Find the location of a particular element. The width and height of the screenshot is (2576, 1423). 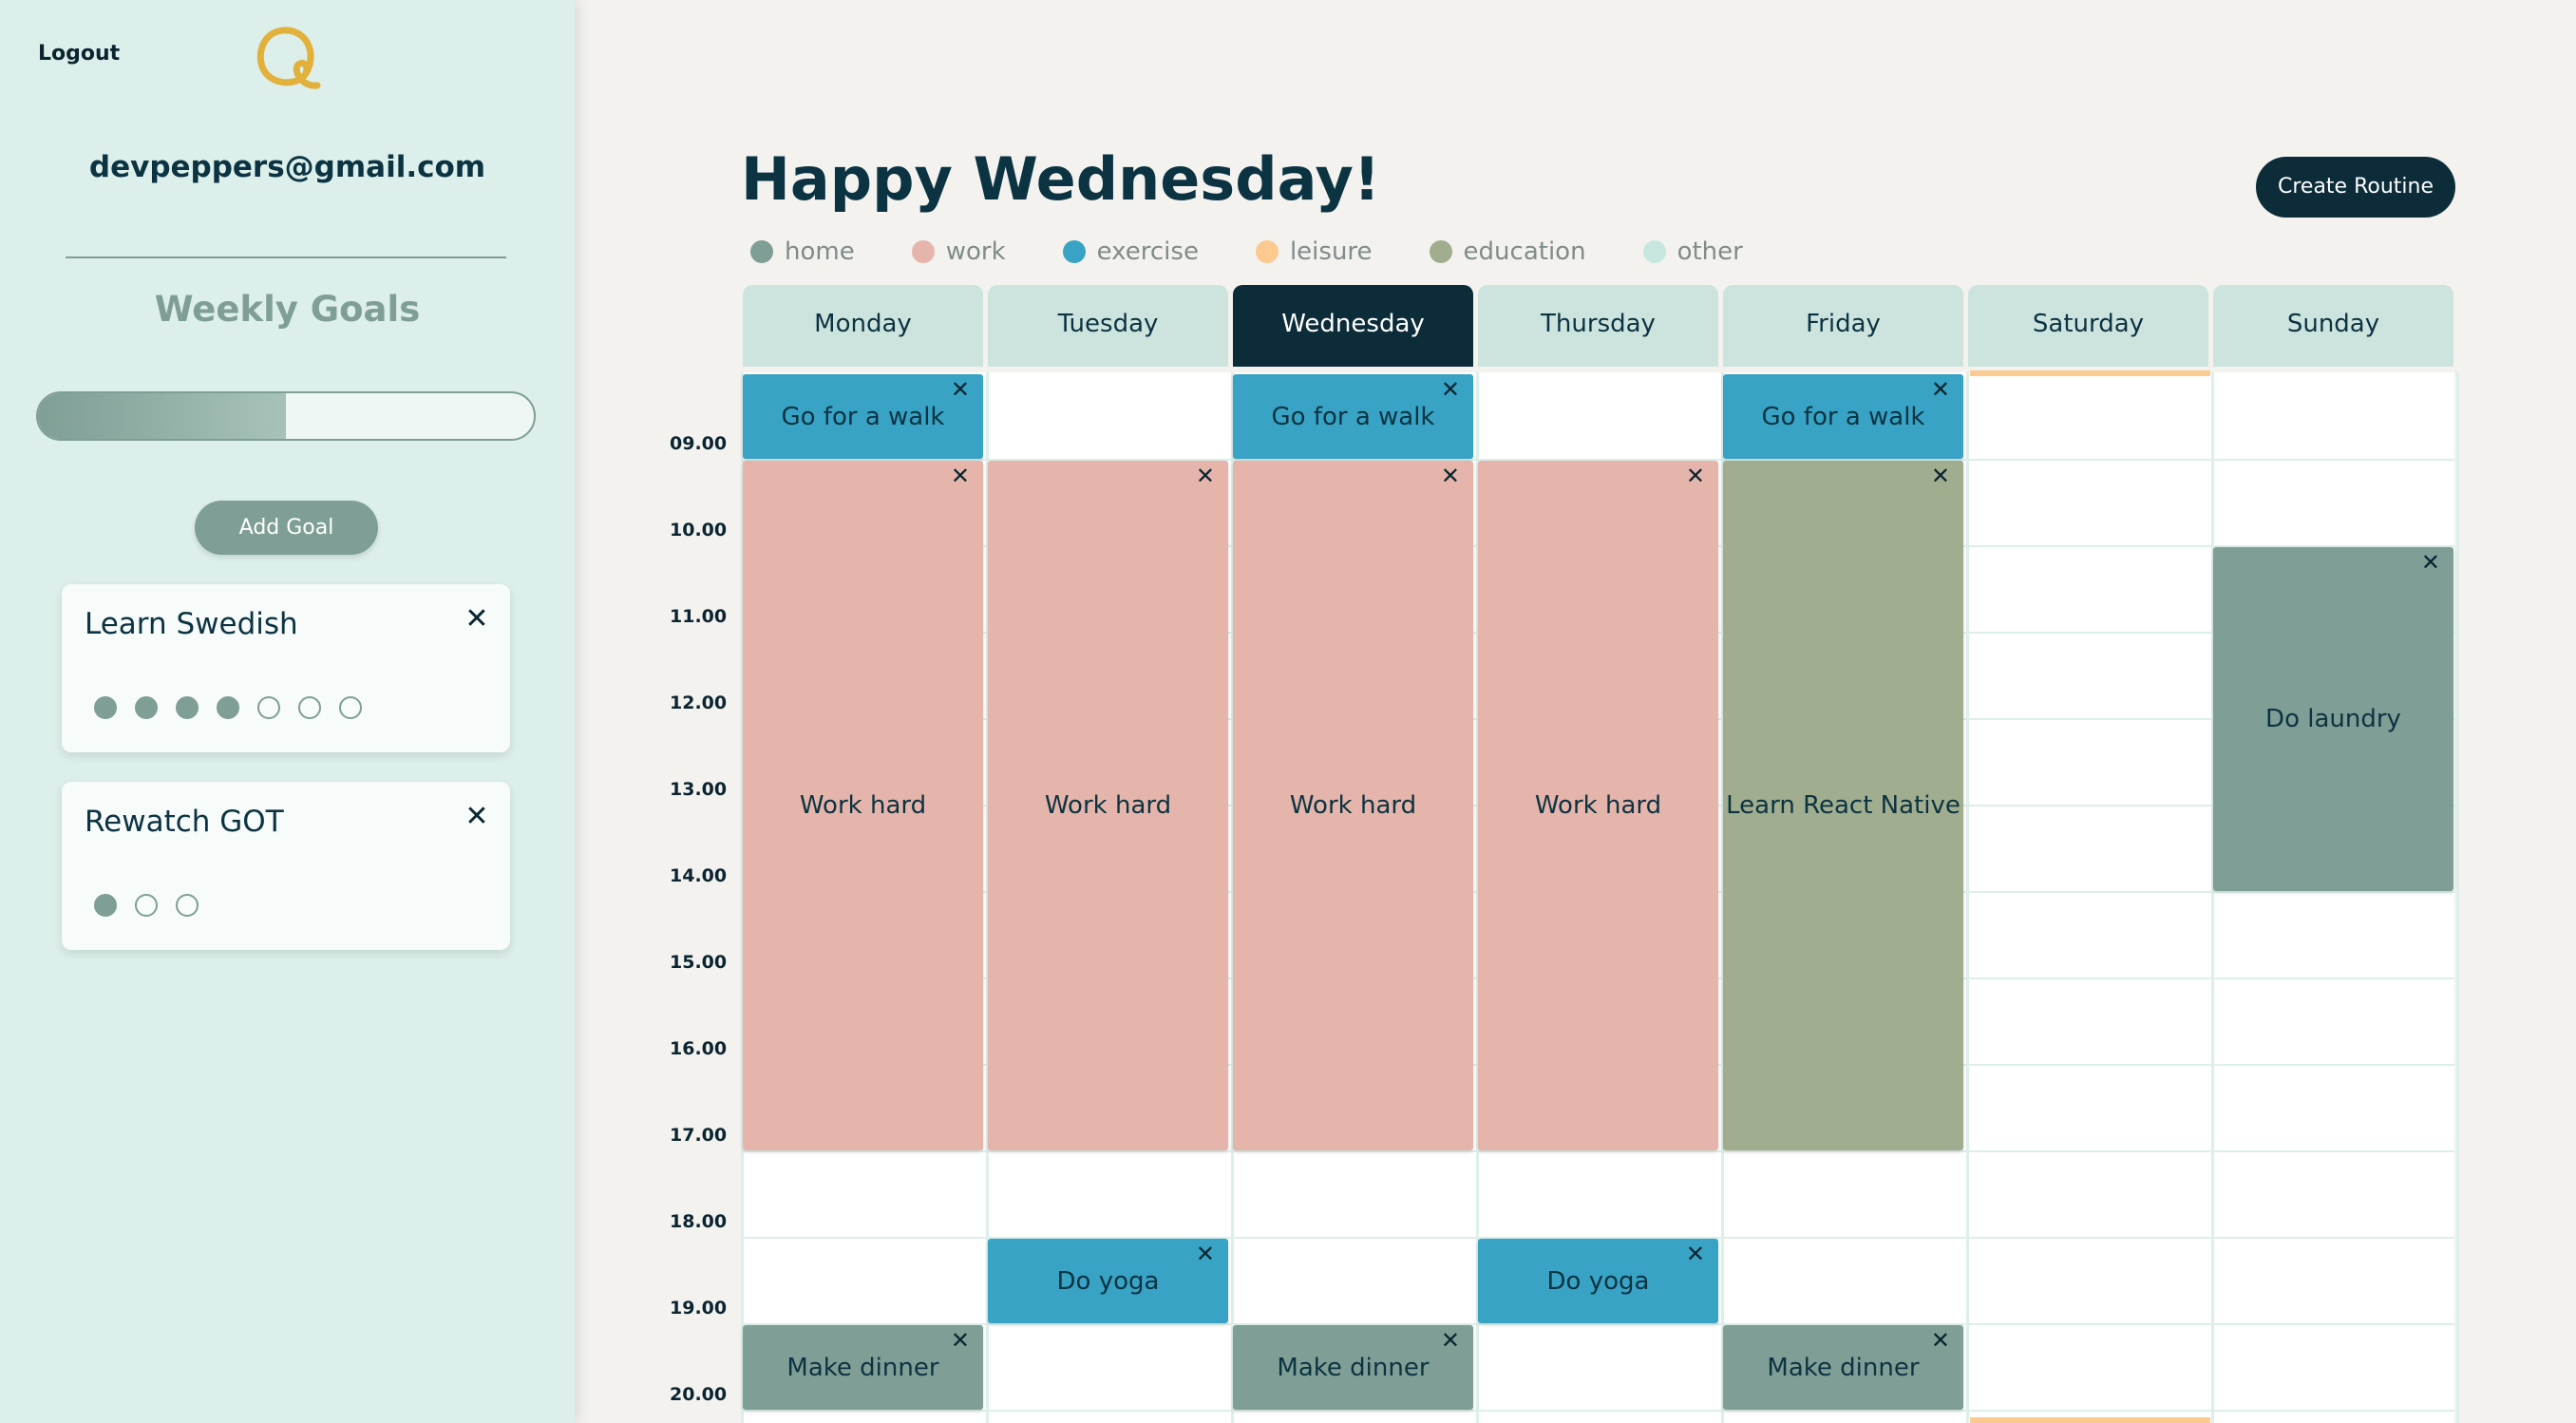

divider is located at coordinates (286, 257).